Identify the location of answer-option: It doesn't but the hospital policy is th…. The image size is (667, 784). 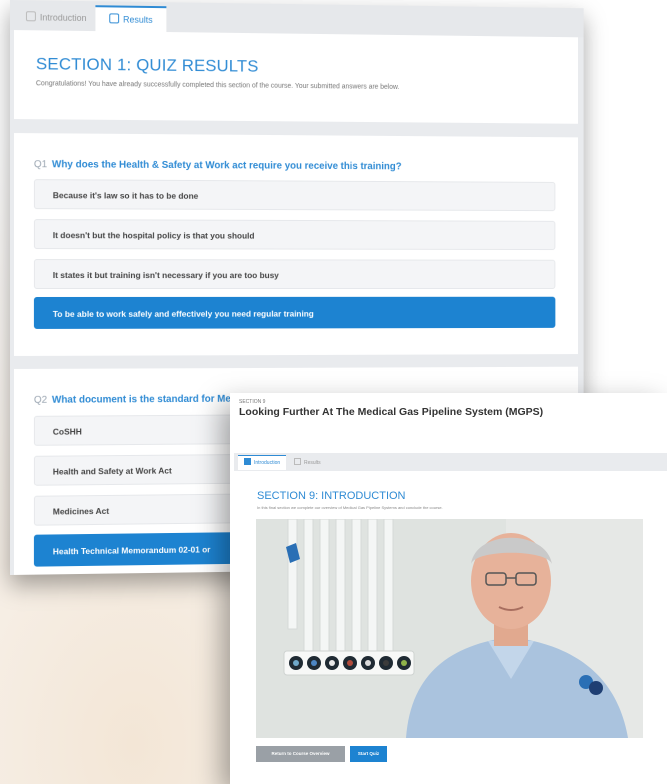
(294, 234).